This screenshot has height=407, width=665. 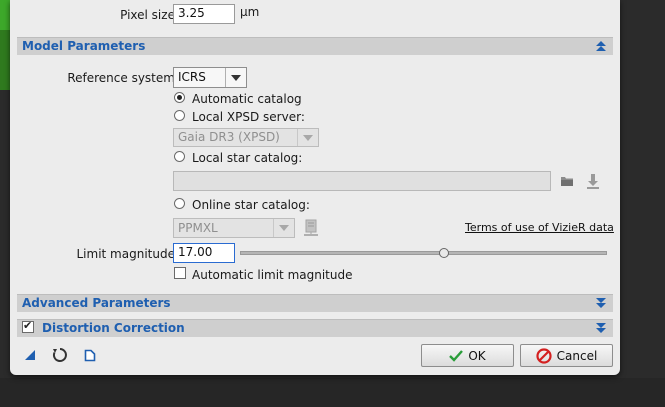 I want to click on terms-of-use-link: Terms of use of VizieR data, so click(x=539, y=227).